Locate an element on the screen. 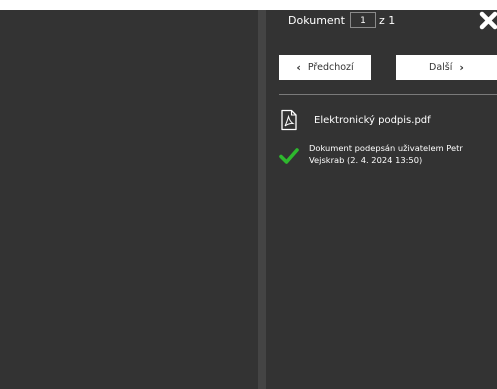  close-icon is located at coordinates (488, 20).